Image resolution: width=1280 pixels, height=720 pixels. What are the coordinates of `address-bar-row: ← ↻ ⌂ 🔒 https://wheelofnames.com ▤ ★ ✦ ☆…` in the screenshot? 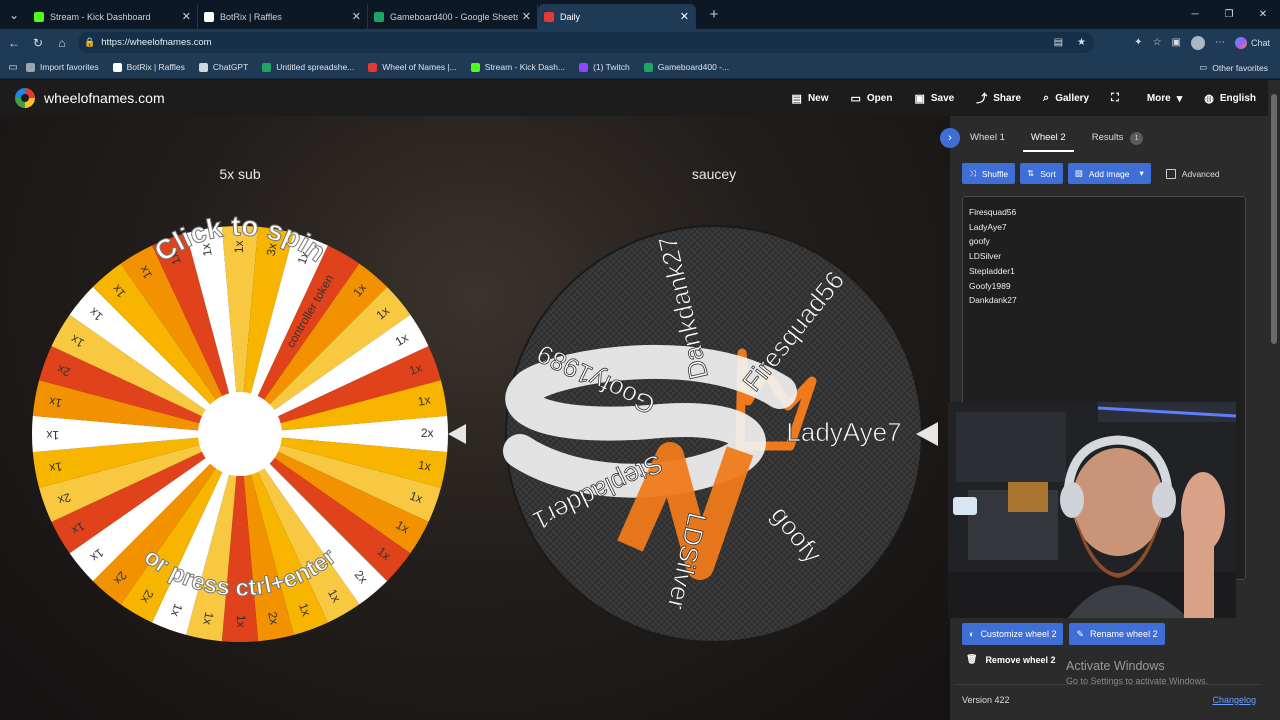 It's located at (640, 42).